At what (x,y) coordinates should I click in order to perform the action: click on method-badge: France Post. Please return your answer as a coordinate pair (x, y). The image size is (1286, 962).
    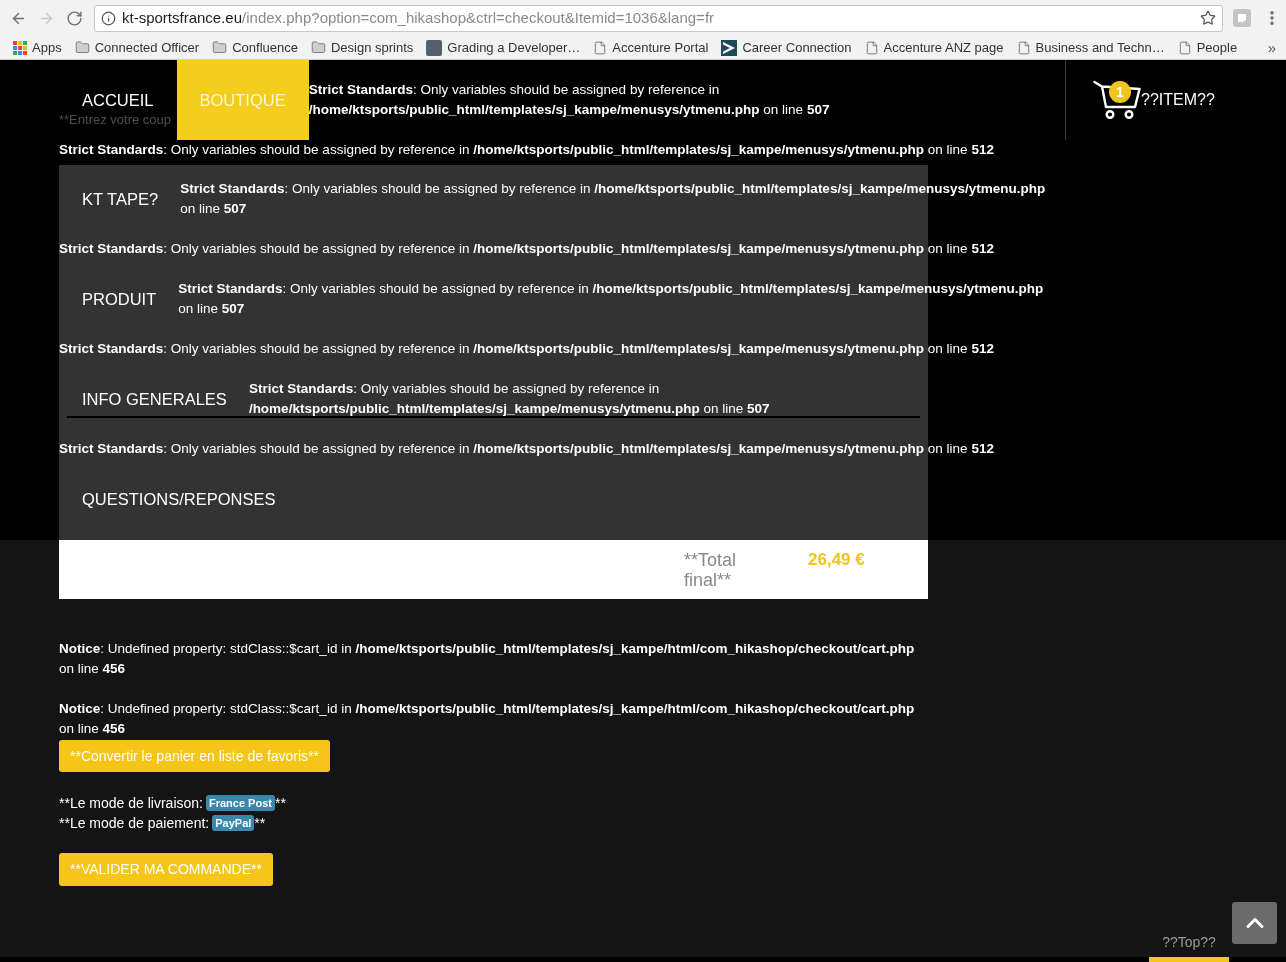
    Looking at the image, I should click on (240, 803).